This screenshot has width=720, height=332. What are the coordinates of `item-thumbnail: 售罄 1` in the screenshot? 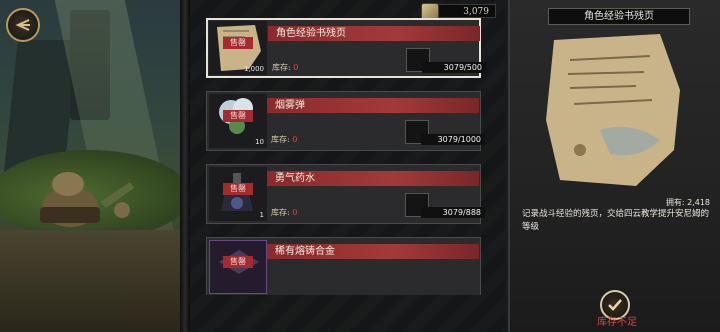 It's located at (238, 194).